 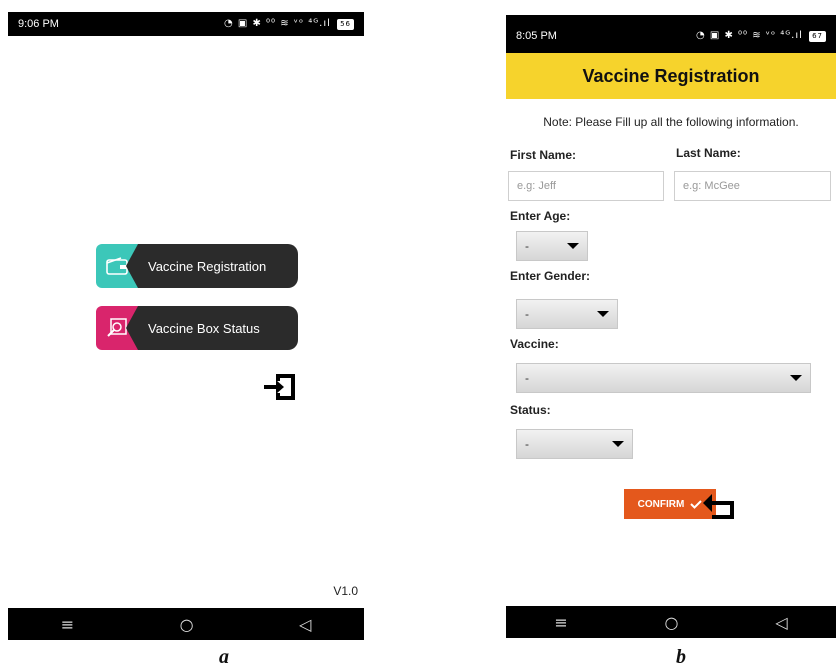 What do you see at coordinates (527, 246) in the screenshot?
I see `age-value: -` at bounding box center [527, 246].